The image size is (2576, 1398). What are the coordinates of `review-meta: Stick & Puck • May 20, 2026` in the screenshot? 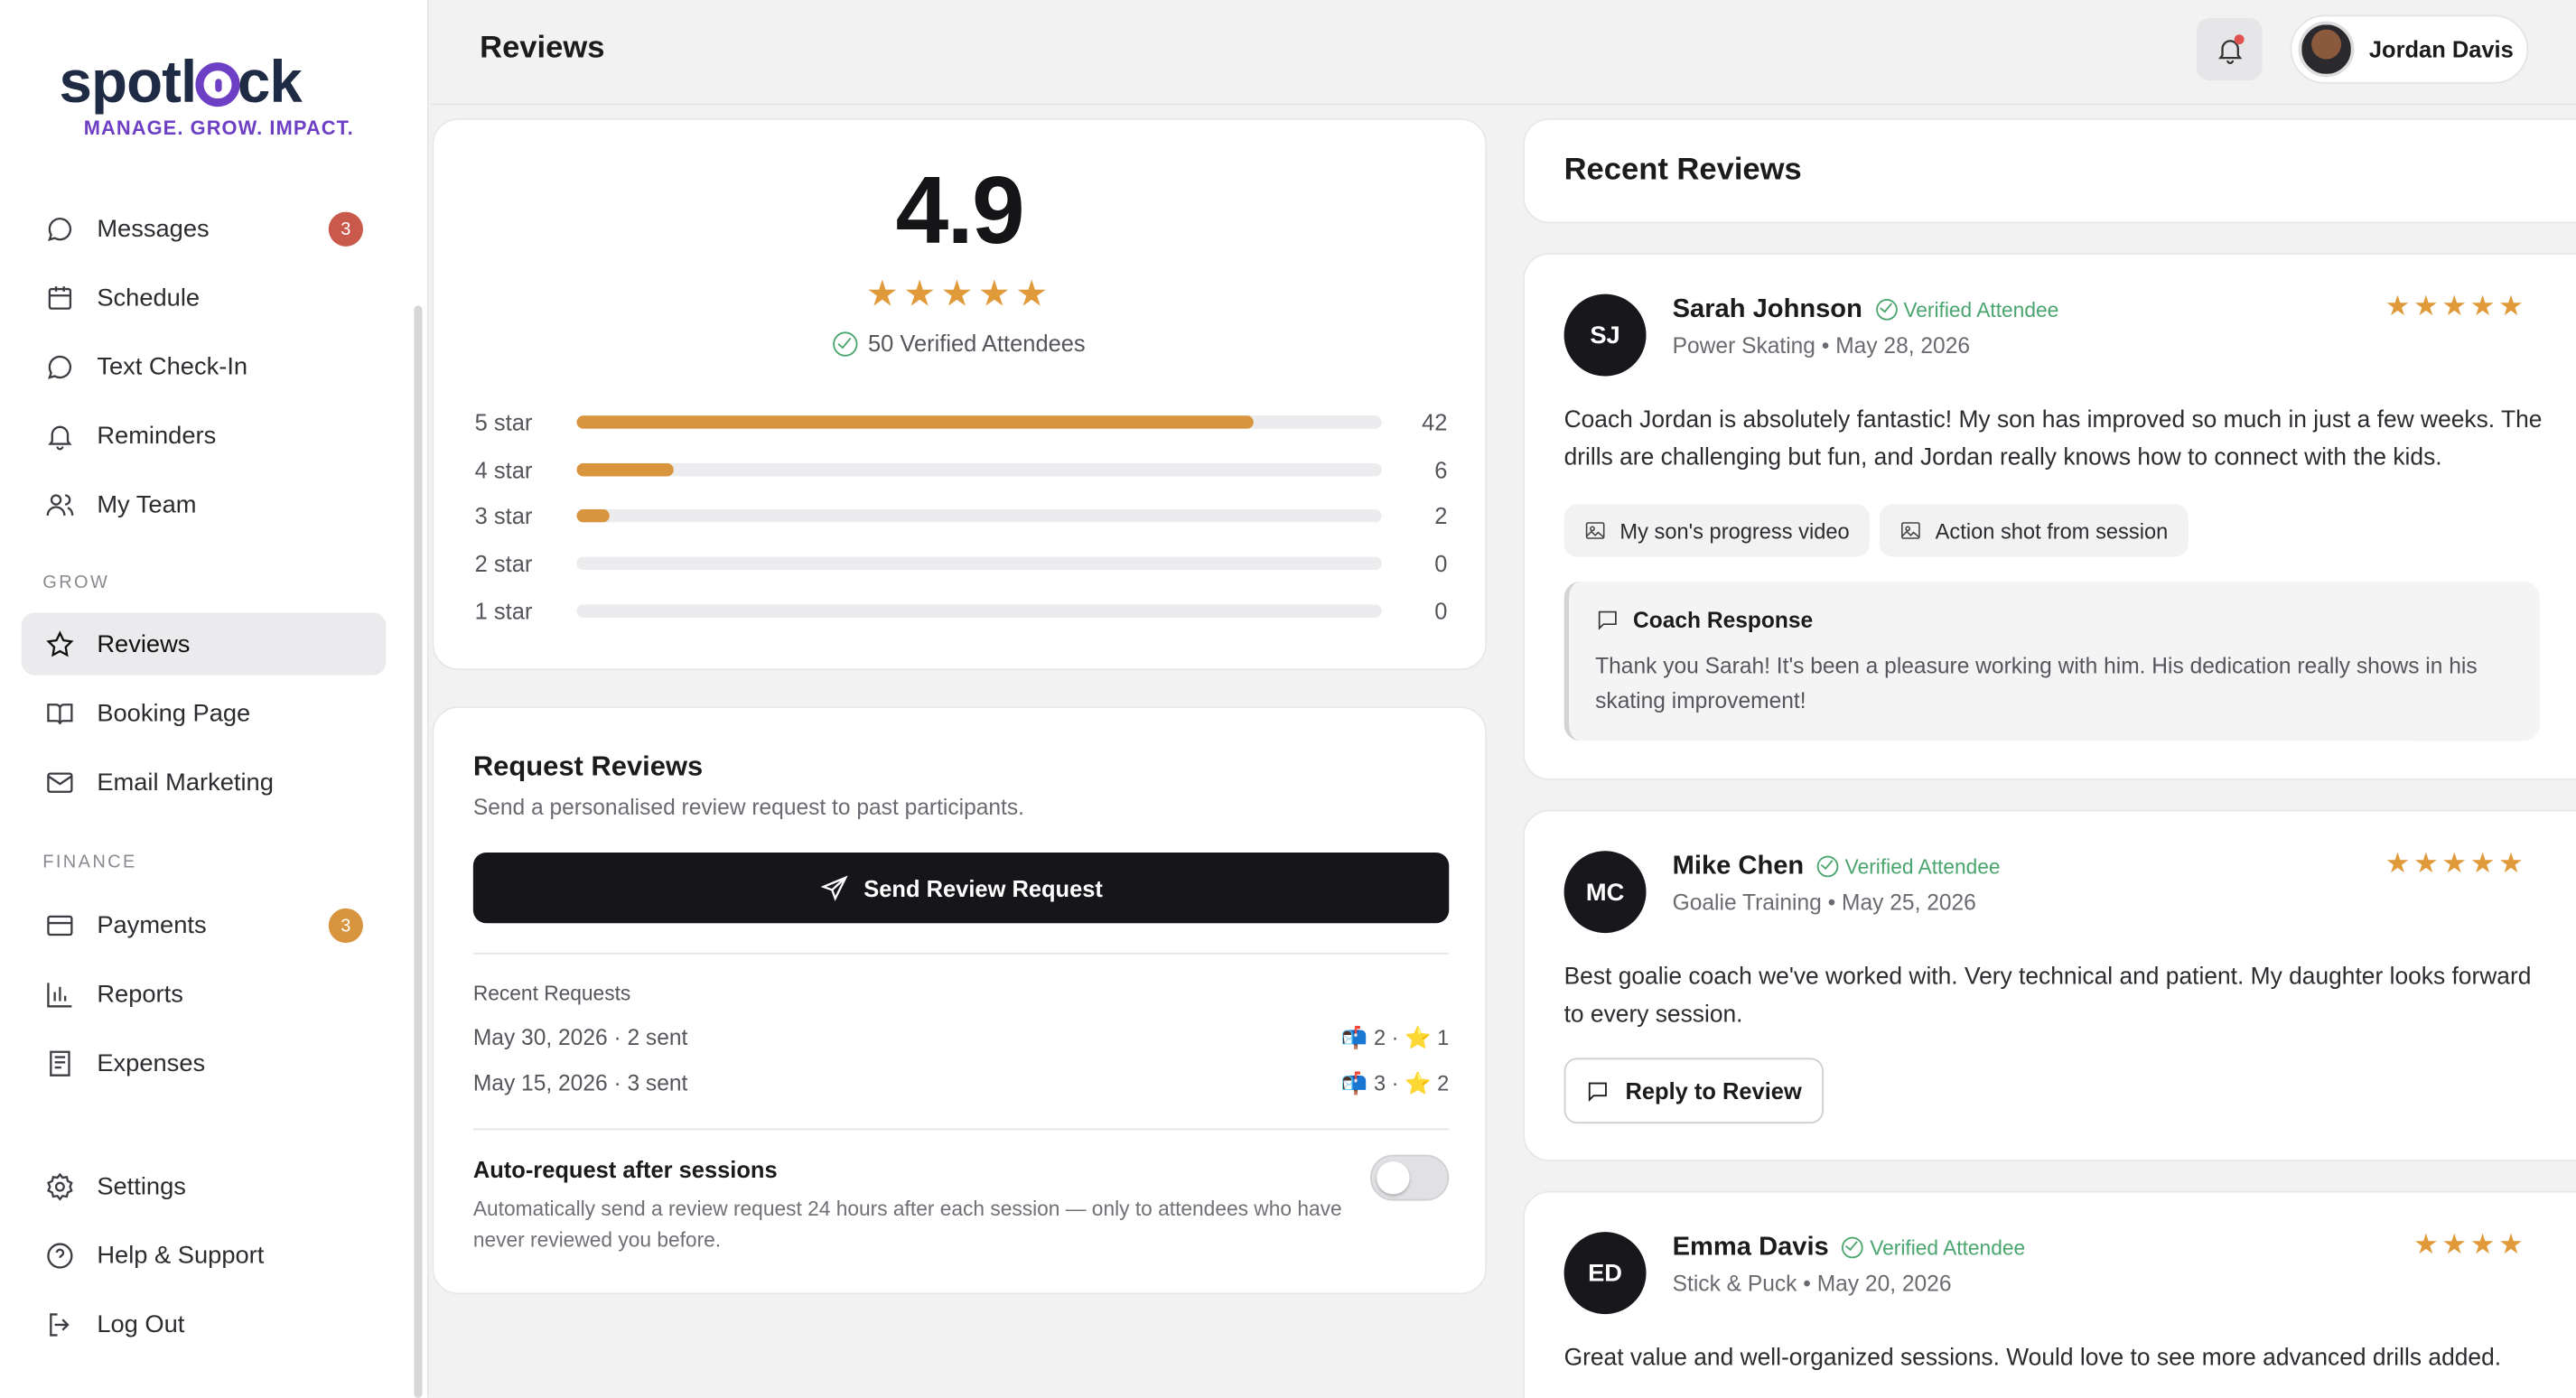 It's located at (1812, 1284).